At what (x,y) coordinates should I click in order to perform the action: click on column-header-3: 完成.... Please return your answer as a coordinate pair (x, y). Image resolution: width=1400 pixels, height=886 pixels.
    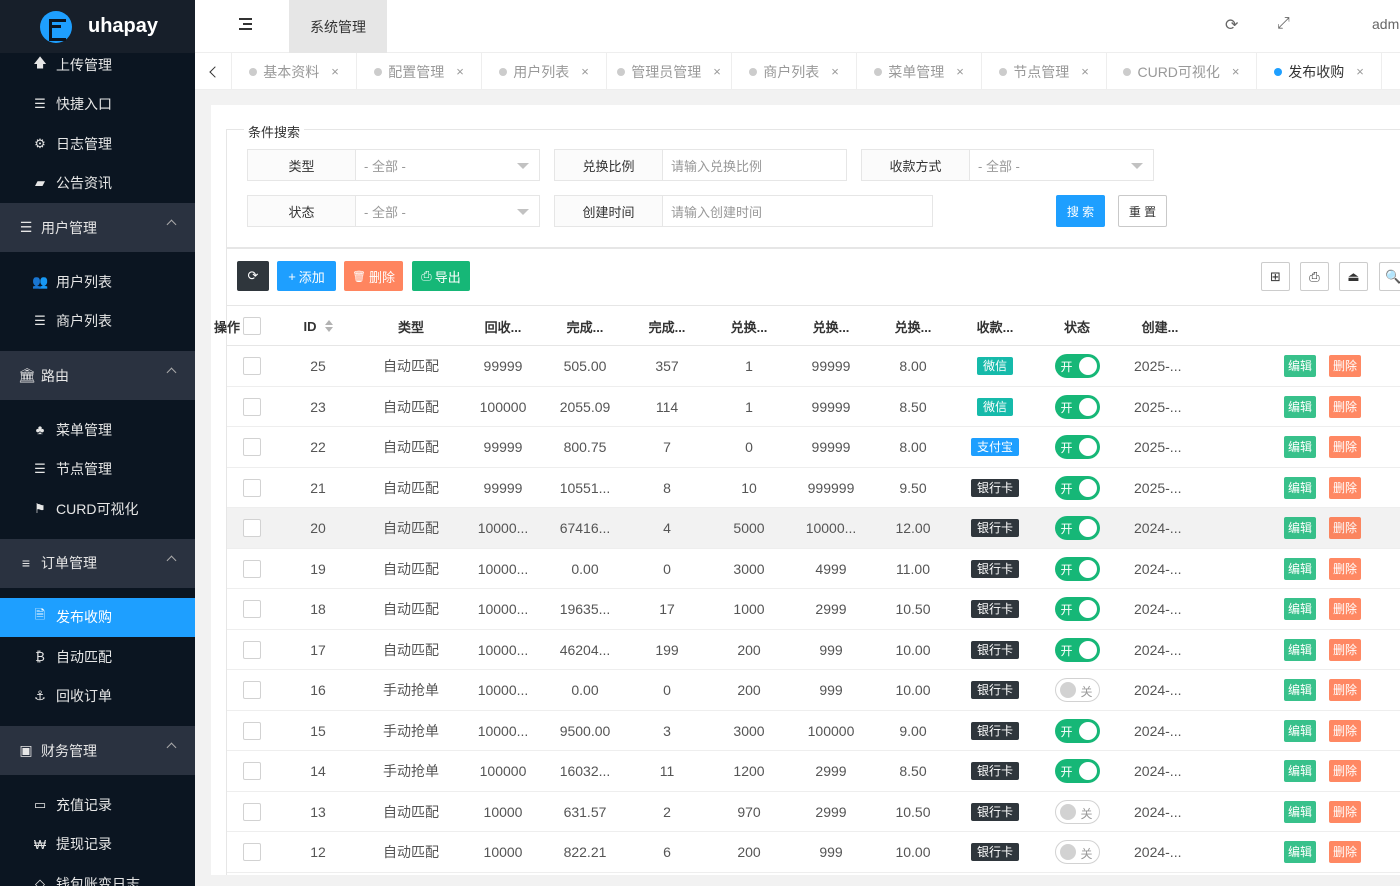
    Looking at the image, I should click on (585, 326).